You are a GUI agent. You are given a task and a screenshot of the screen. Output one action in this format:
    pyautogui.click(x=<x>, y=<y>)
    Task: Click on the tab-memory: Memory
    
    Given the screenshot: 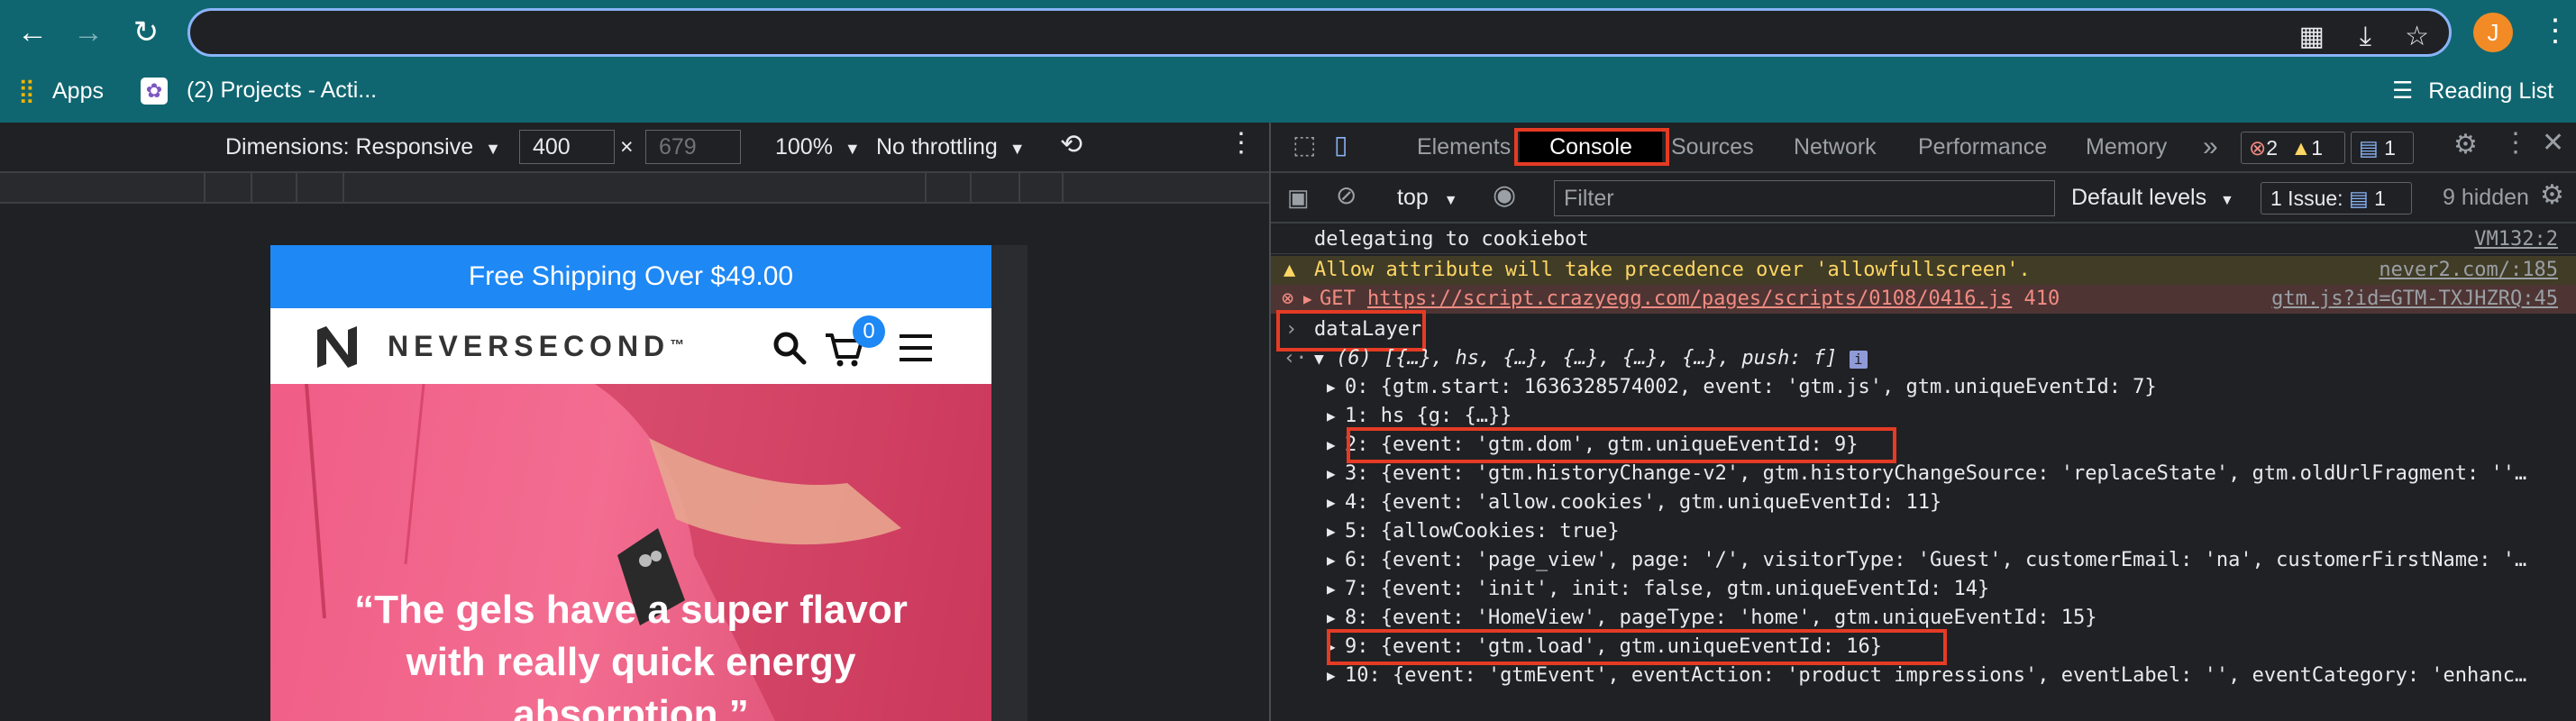 What is the action you would take?
    pyautogui.click(x=2126, y=147)
    